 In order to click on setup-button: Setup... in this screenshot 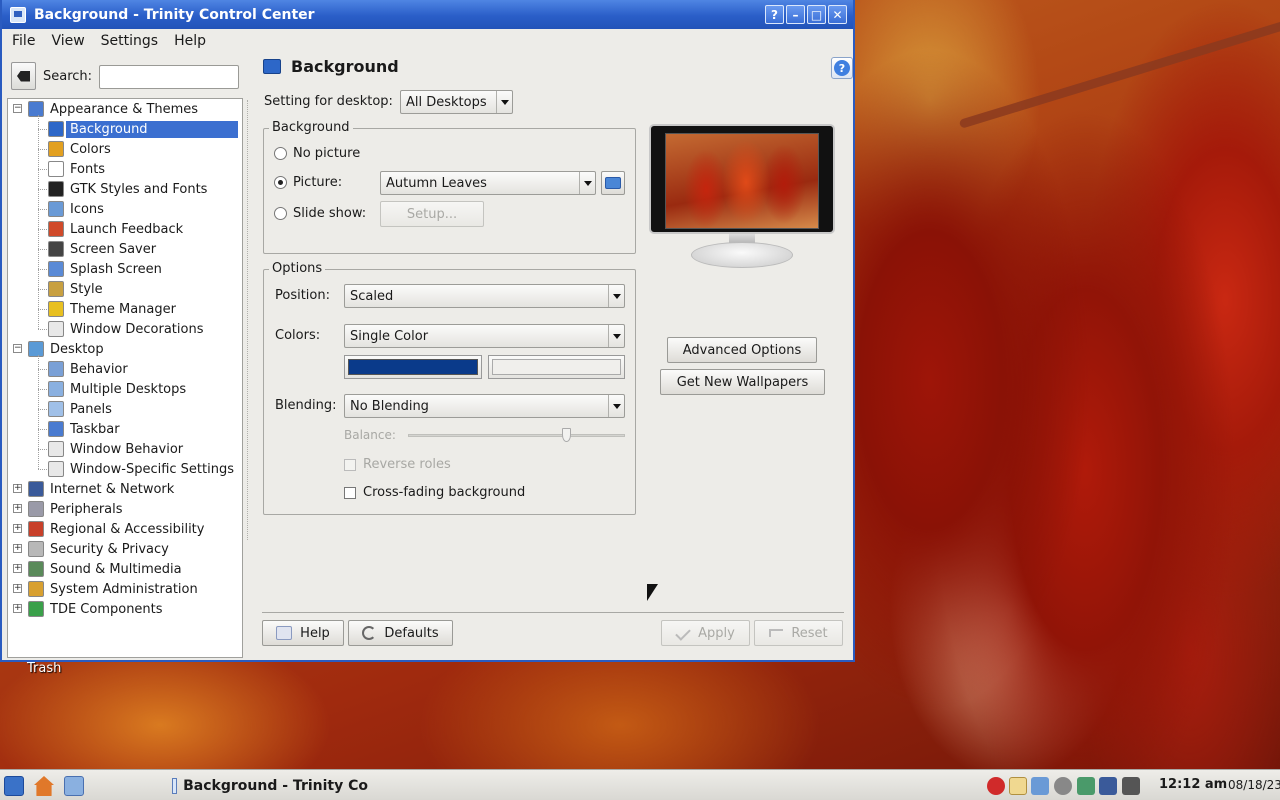, I will do `click(432, 214)`.